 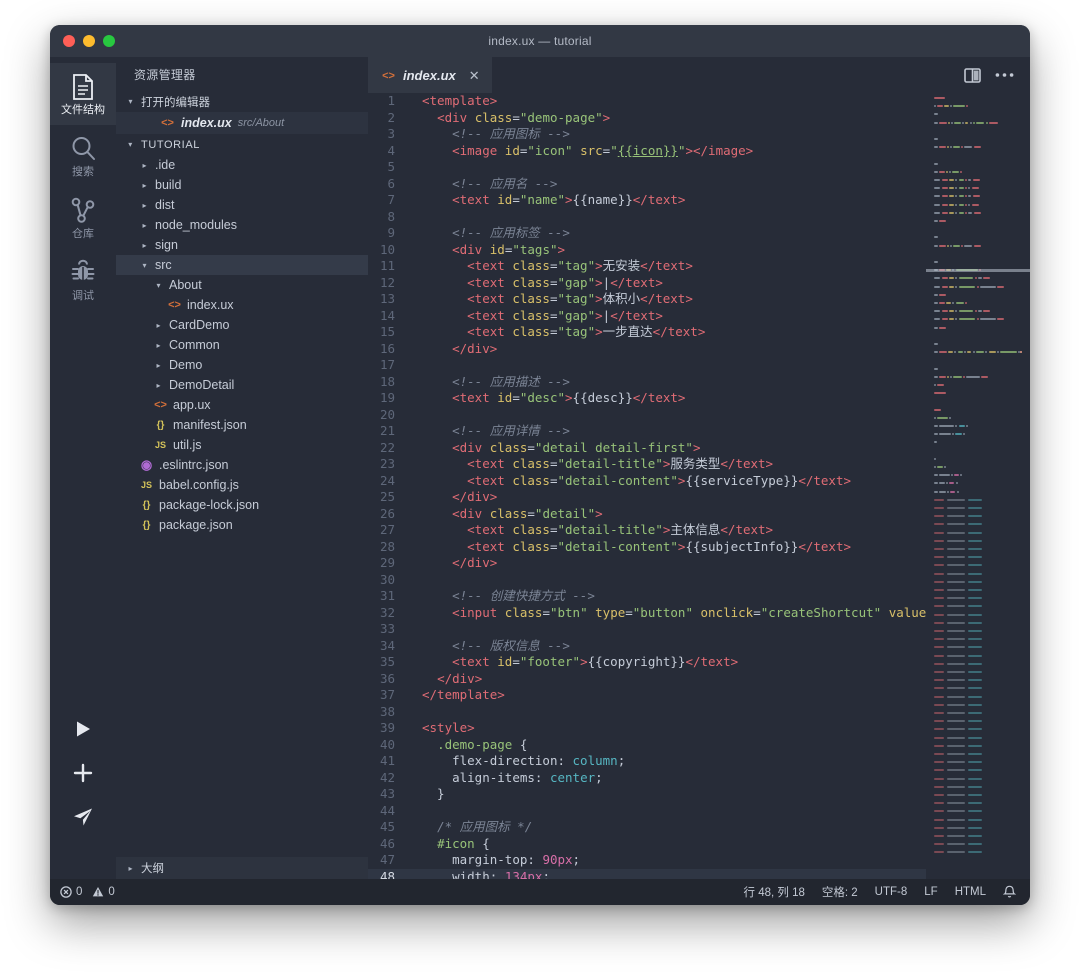 I want to click on editor-minimap, so click(x=978, y=486).